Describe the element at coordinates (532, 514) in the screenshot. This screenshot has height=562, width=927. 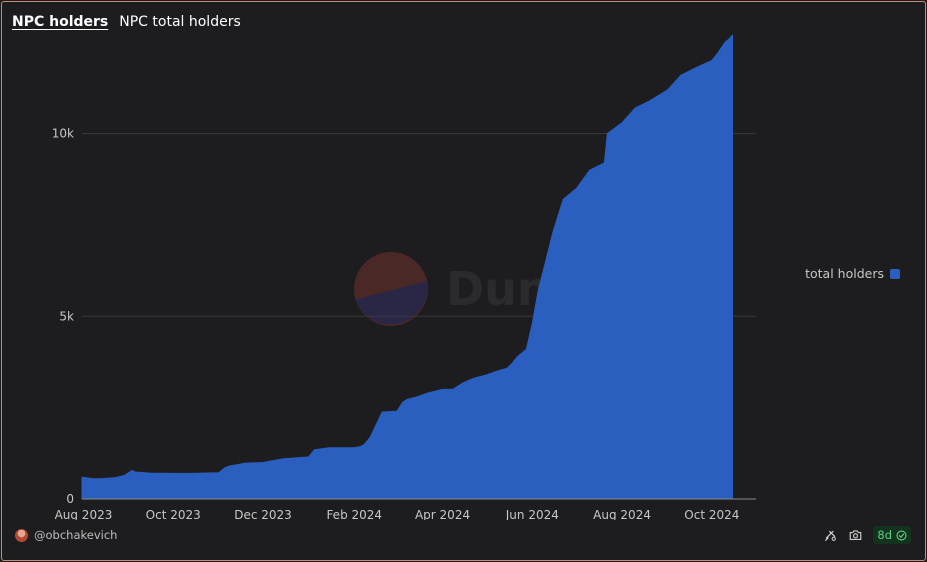
I see `x-tick-label: Jun 2024` at that location.